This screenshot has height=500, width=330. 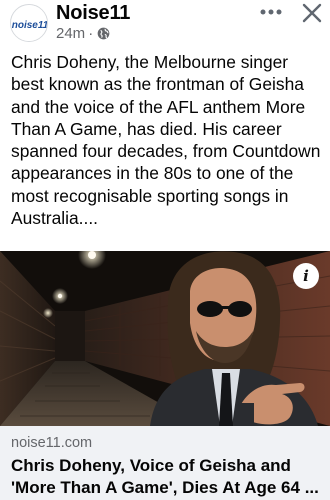 I want to click on more-options-button, so click(x=271, y=12).